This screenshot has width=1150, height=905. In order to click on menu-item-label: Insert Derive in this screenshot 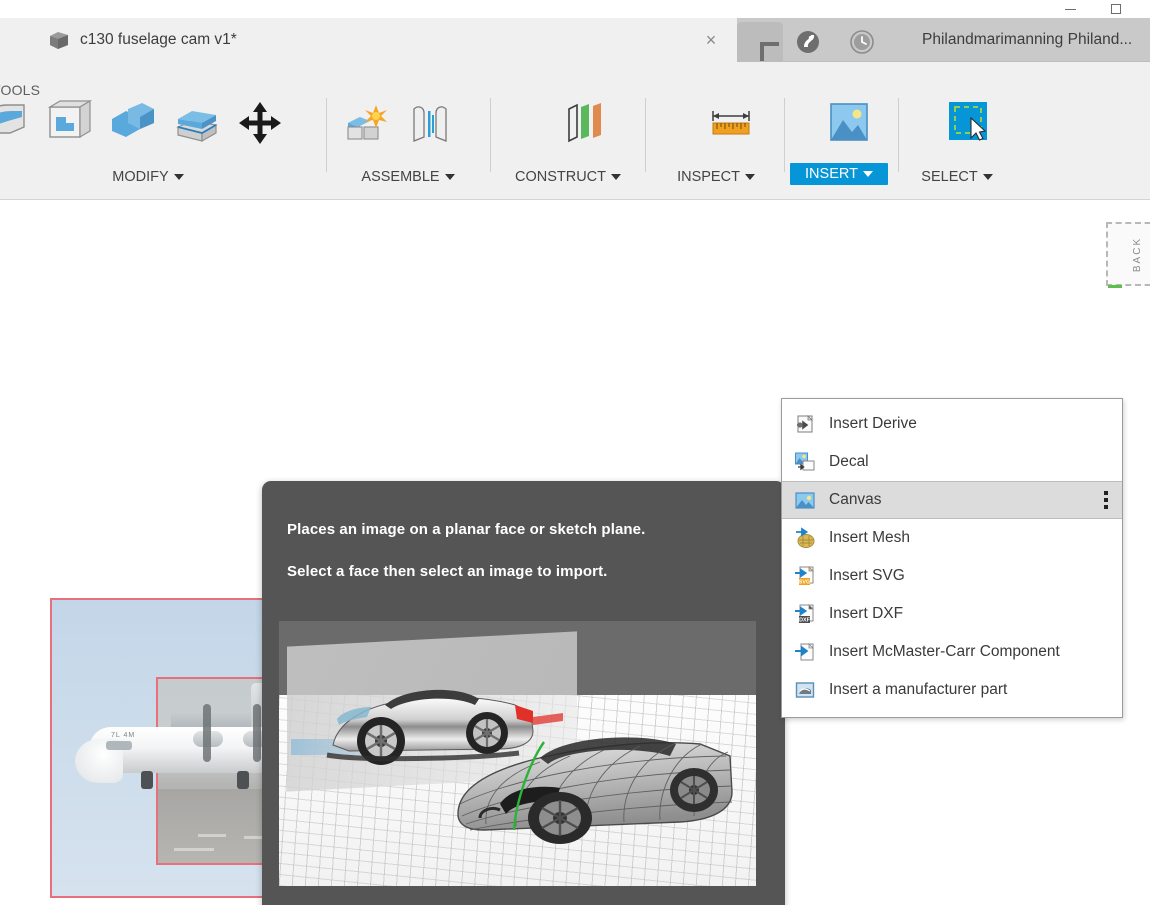, I will do `click(873, 423)`.